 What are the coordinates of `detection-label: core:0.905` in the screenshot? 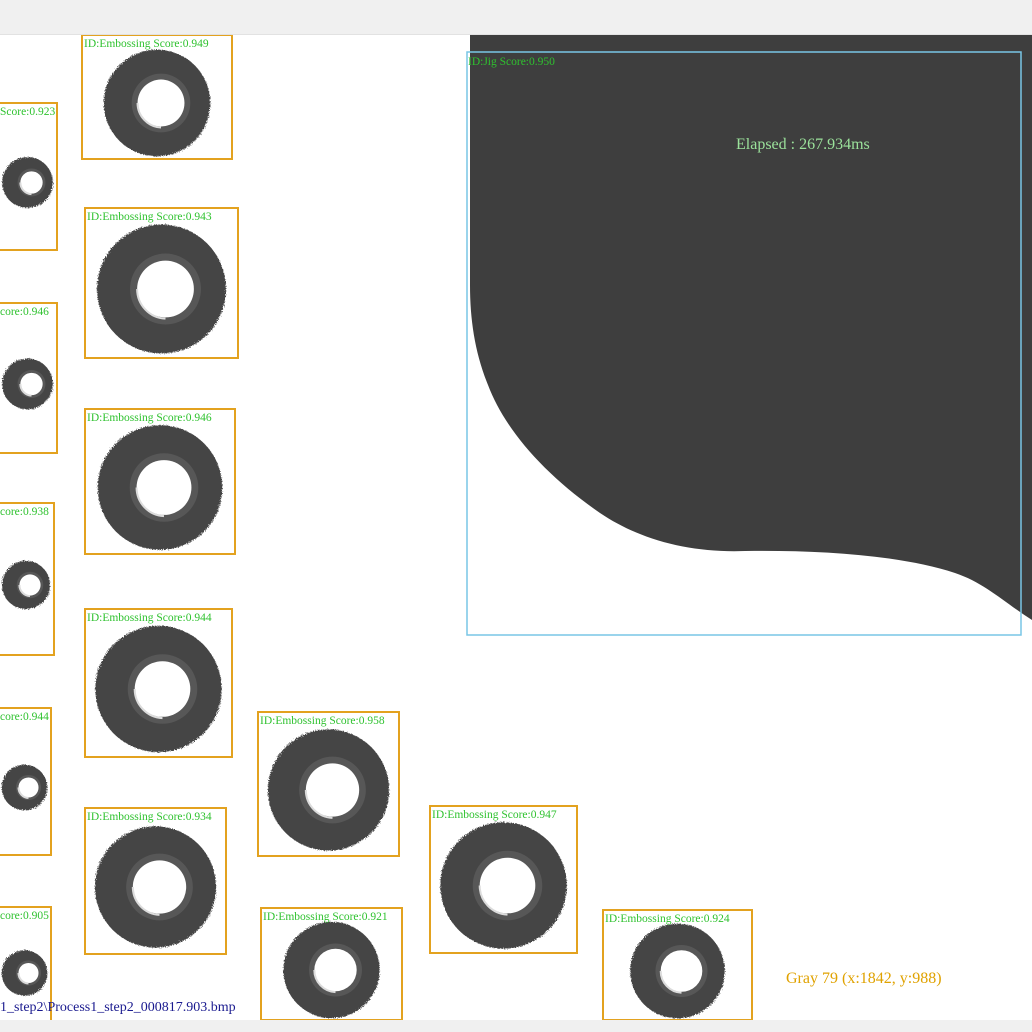 It's located at (24, 916).